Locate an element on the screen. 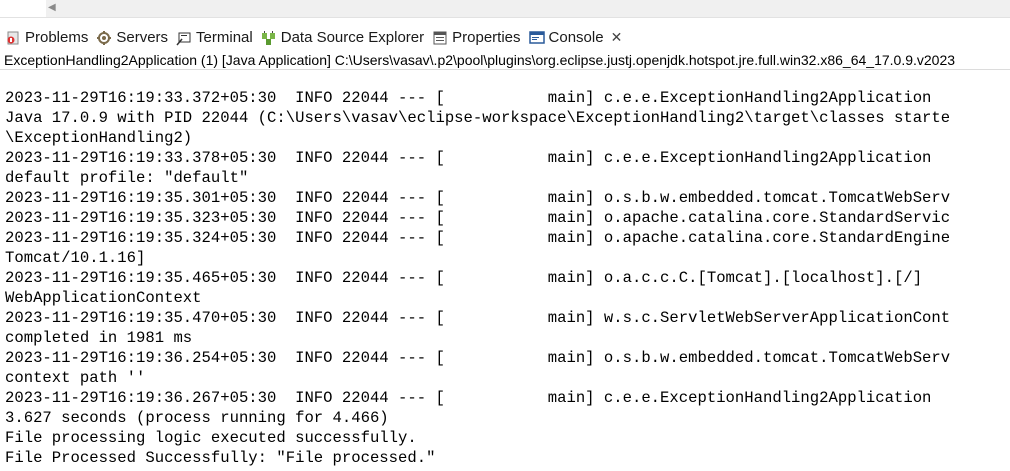 Image resolution: width=1010 pixels, height=471 pixels. tab-console: Console ✕ is located at coordinates (574, 37).